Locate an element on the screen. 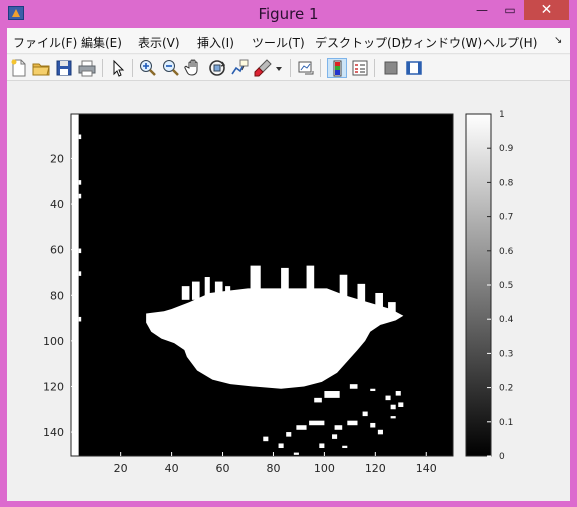 The image size is (577, 507). y-tick-label: 20 is located at coordinates (57, 158).